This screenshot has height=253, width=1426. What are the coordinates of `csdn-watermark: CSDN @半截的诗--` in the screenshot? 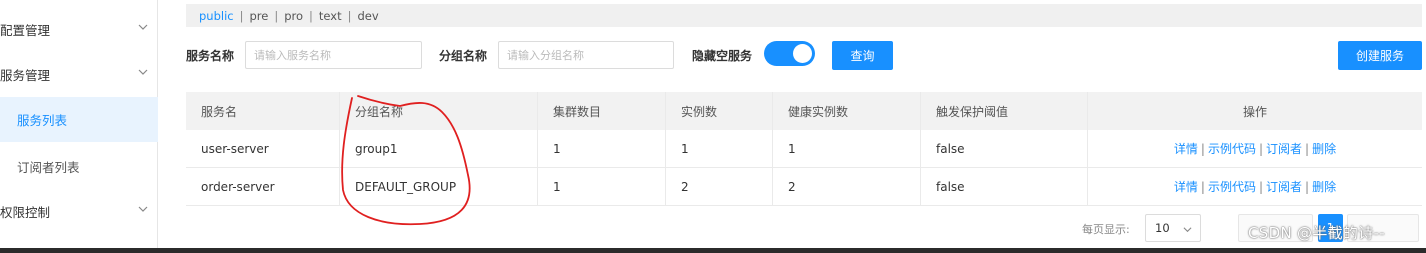 It's located at (1316, 233).